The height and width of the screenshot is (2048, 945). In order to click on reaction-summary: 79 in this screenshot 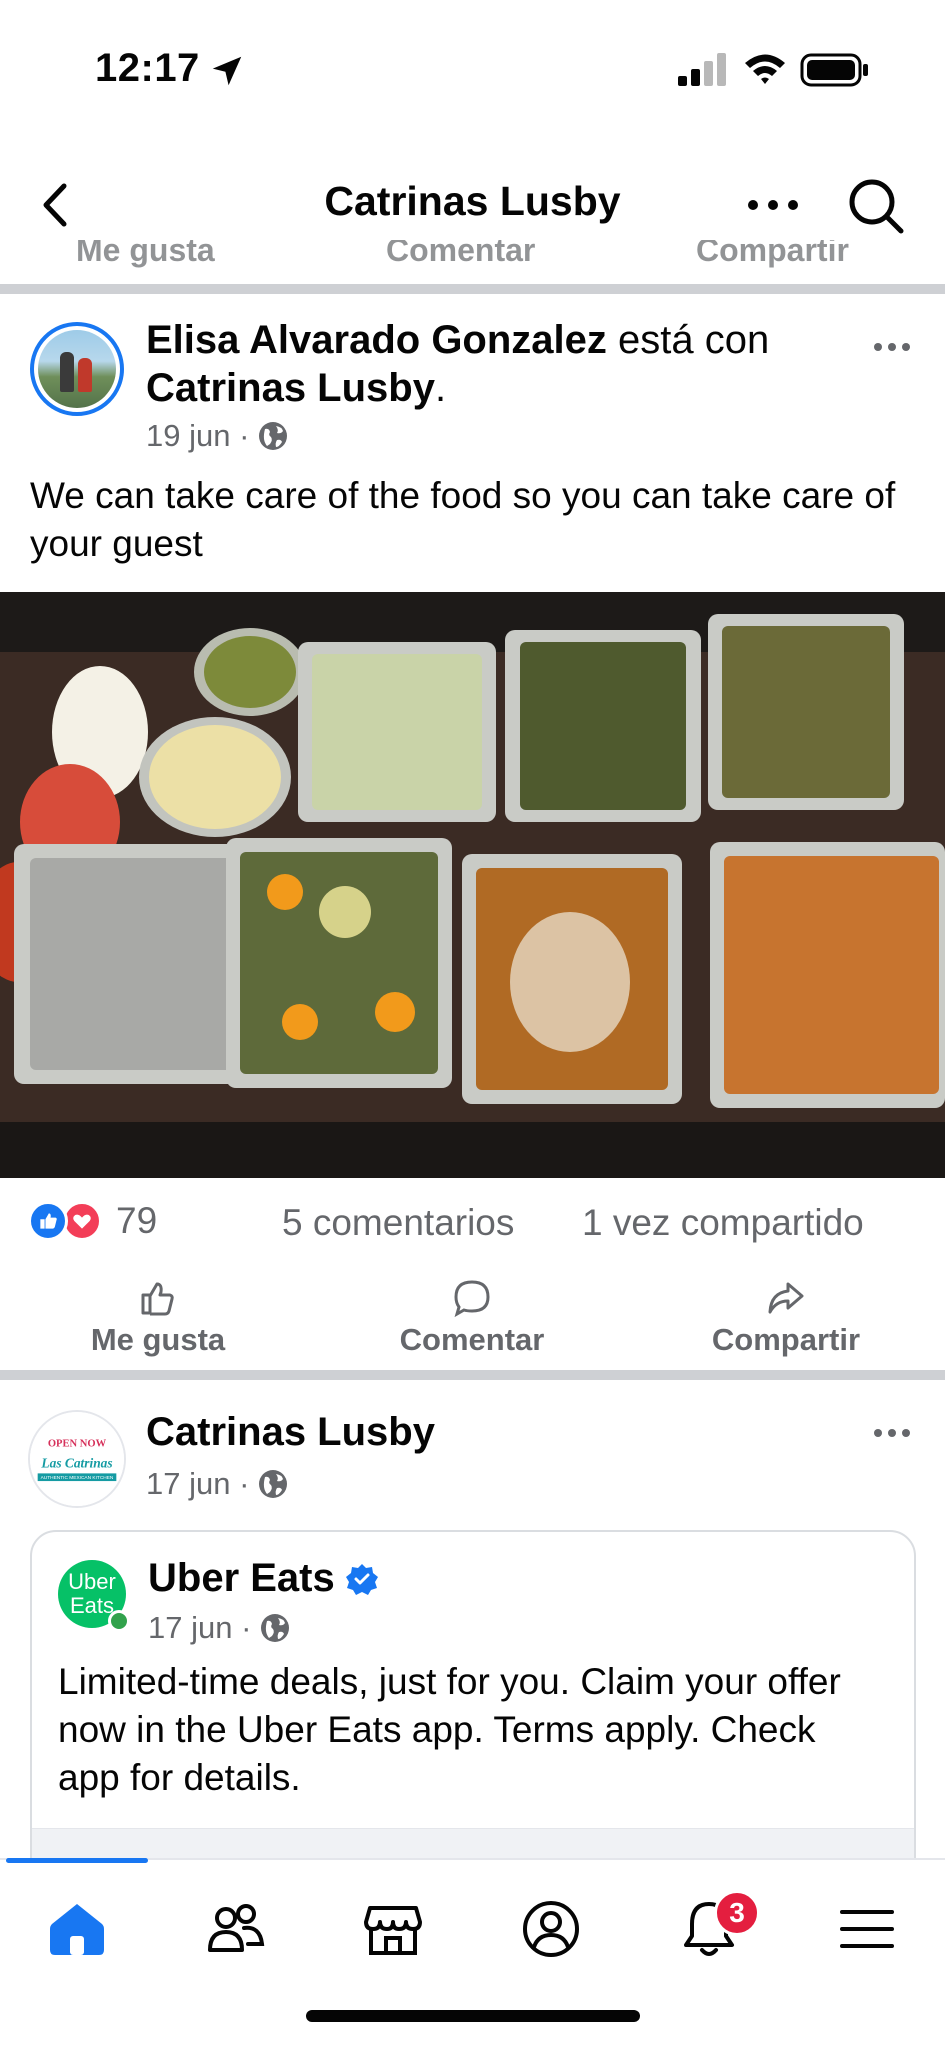, I will do `click(92, 1221)`.